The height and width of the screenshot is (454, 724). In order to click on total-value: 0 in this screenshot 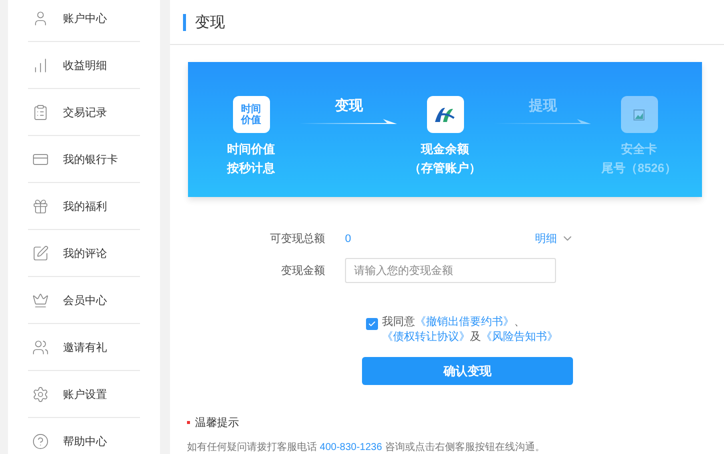, I will do `click(348, 238)`.